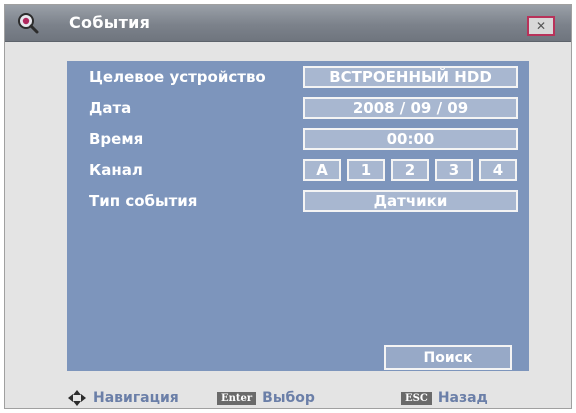 This screenshot has width=576, height=413. Describe the element at coordinates (416, 398) in the screenshot. I see `esc-key-badge: ESC` at that location.